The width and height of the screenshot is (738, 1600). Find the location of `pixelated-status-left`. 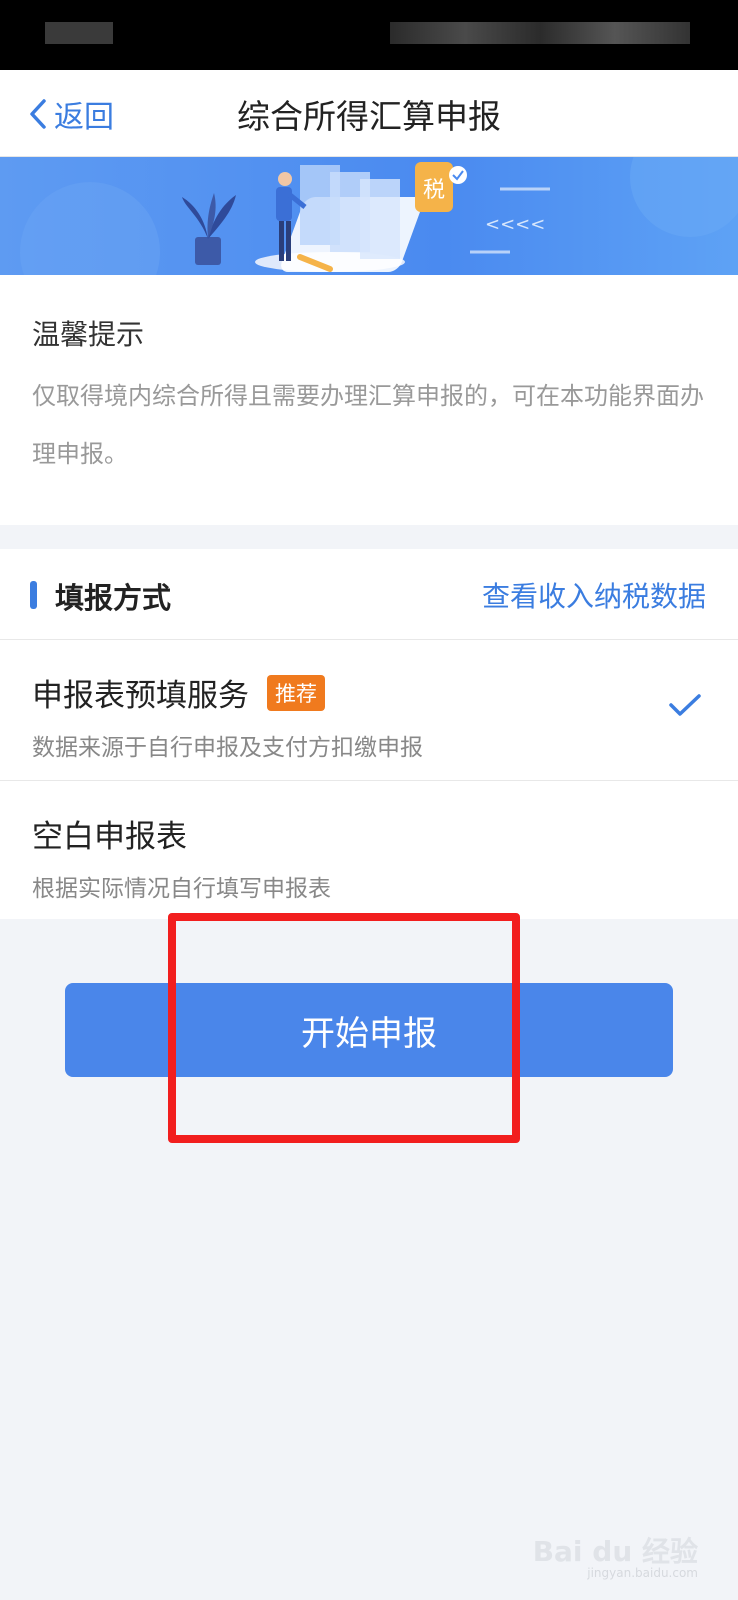

pixelated-status-left is located at coordinates (79, 33).